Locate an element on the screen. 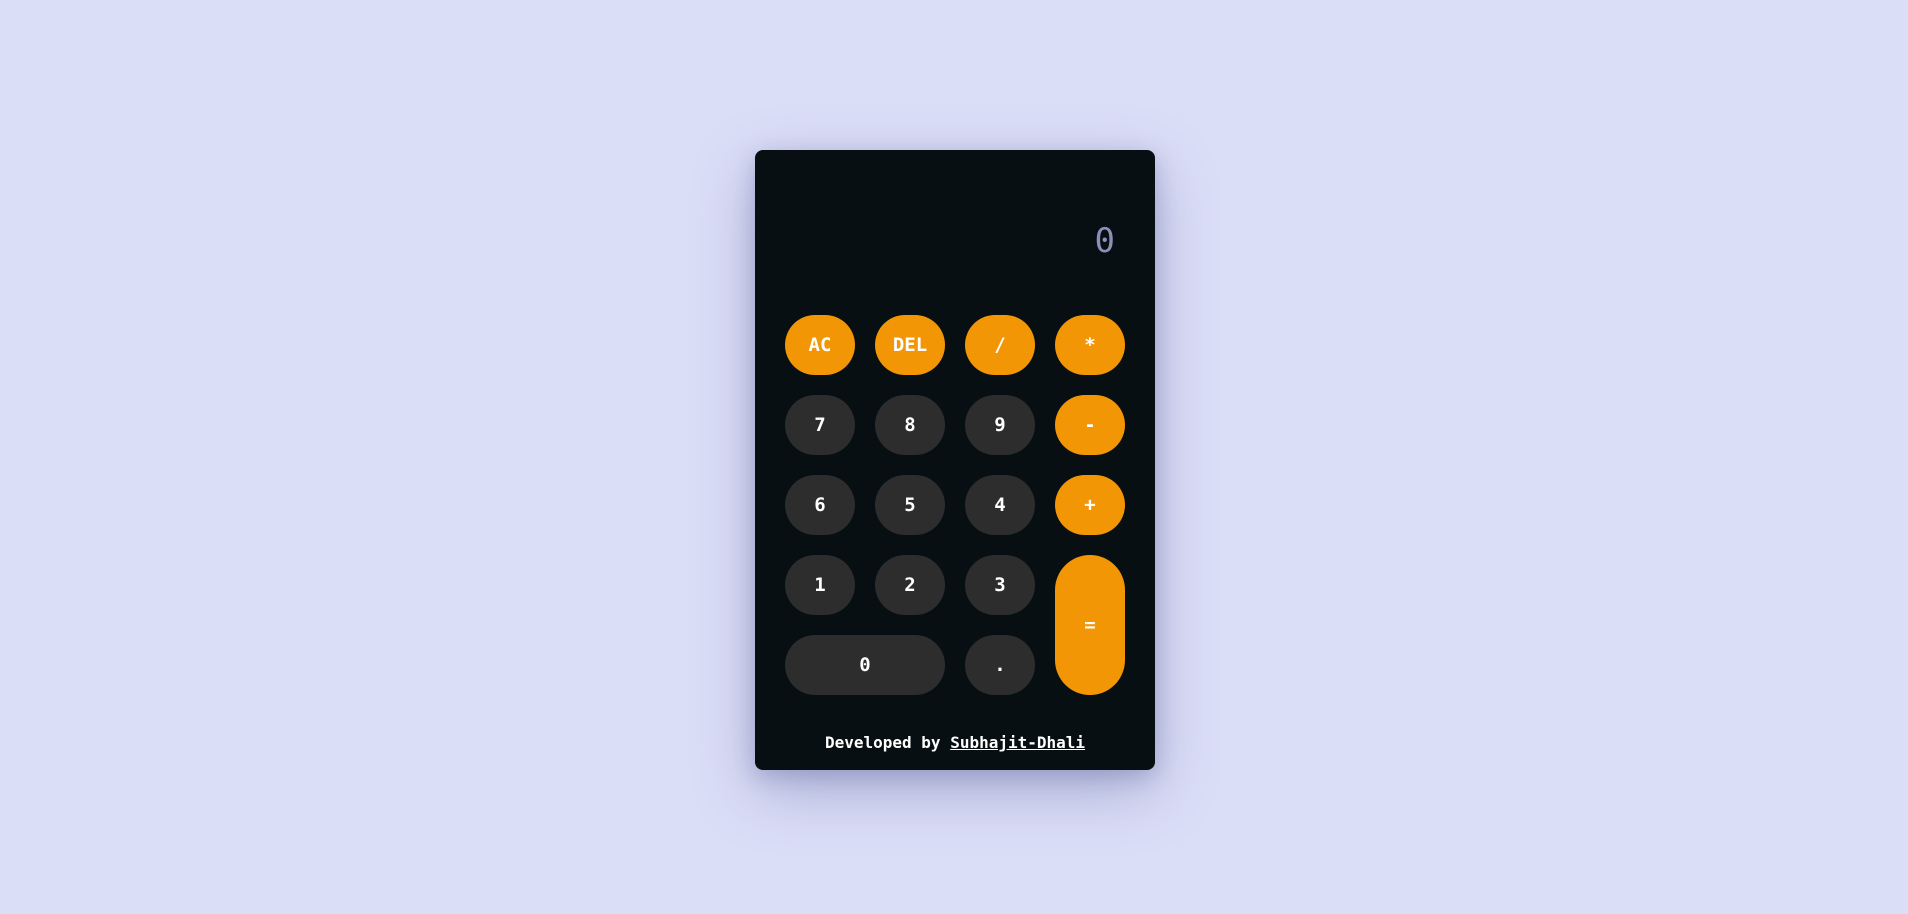 The height and width of the screenshot is (914, 1908). author-link: Subhajit-Dhali is located at coordinates (1017, 742).